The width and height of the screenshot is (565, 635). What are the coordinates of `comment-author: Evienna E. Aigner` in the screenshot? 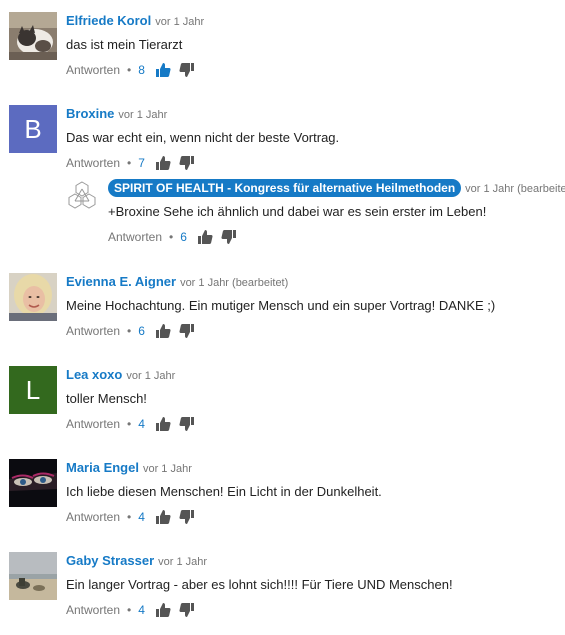 It's located at (121, 281).